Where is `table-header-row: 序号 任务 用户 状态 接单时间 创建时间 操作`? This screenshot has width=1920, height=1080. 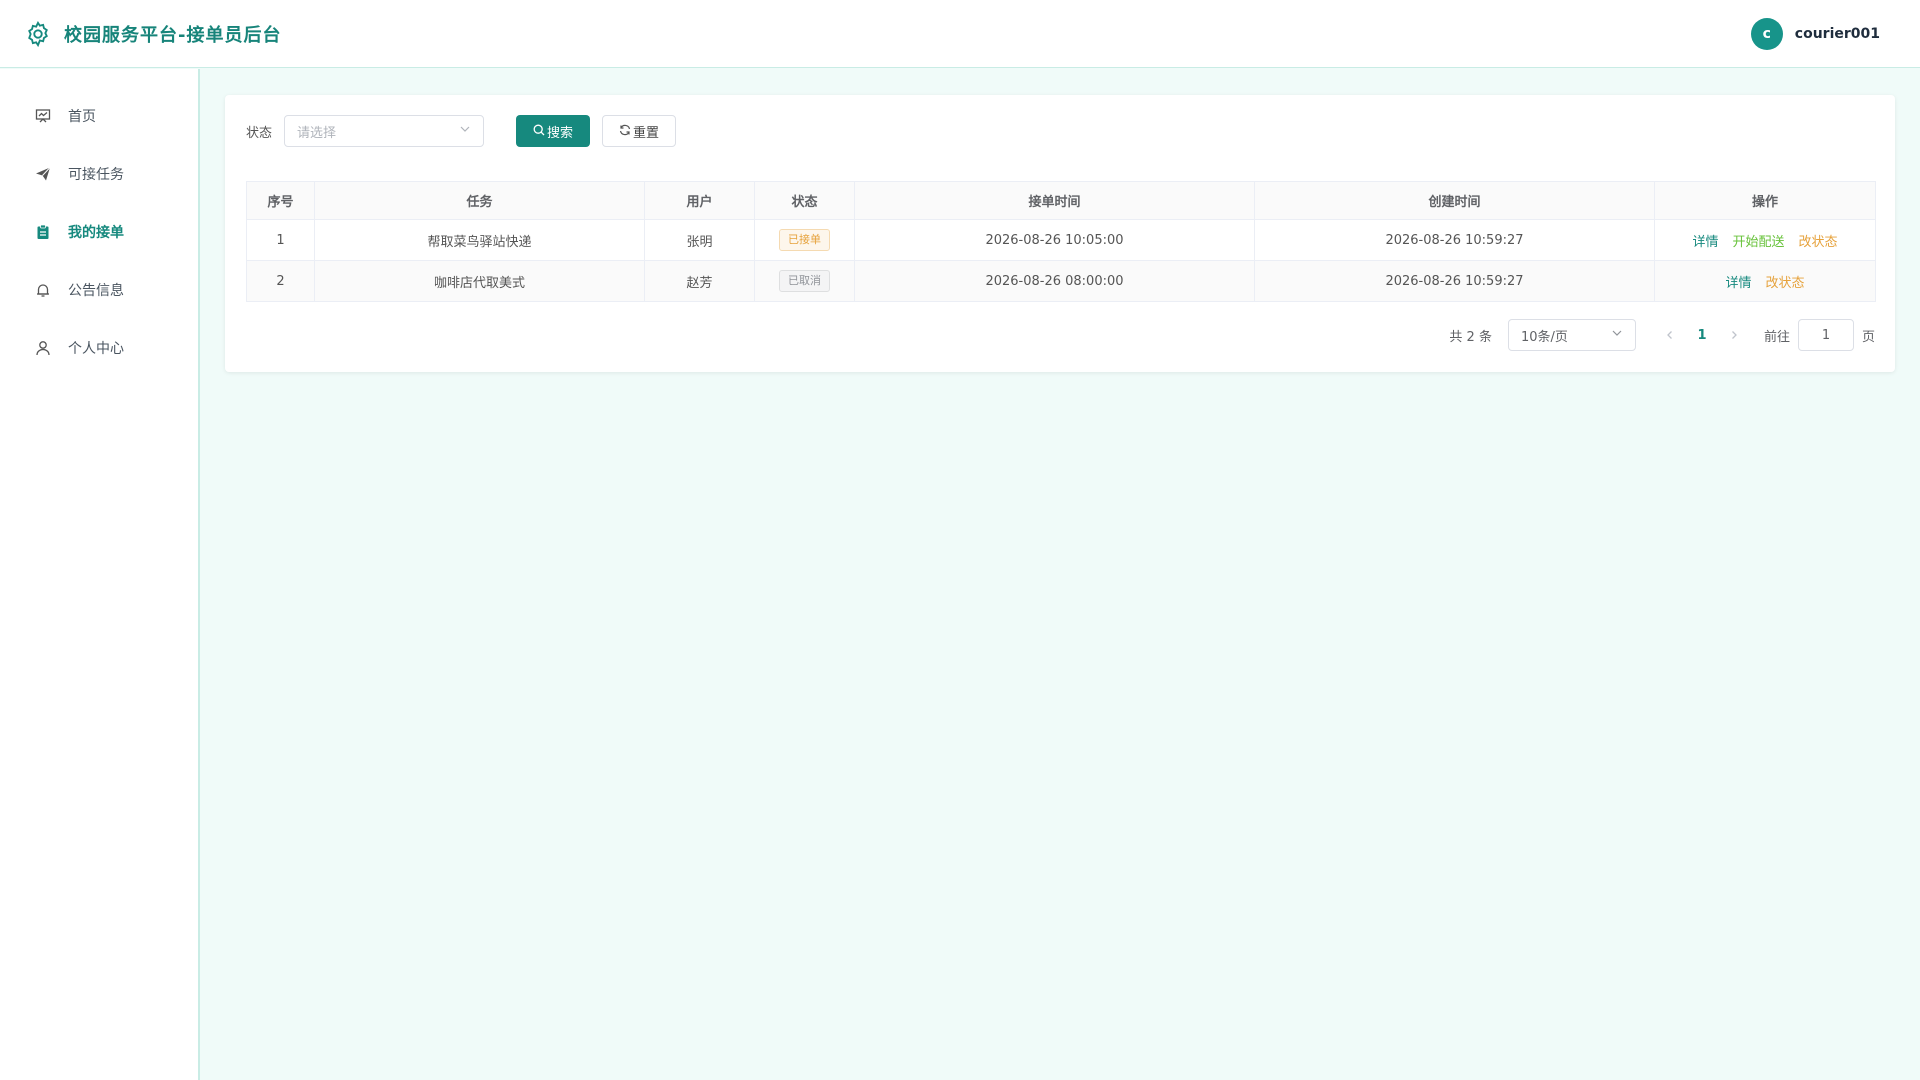
table-header-row: 序号 任务 用户 状态 接单时间 创建时间 操作 is located at coordinates (1061, 200).